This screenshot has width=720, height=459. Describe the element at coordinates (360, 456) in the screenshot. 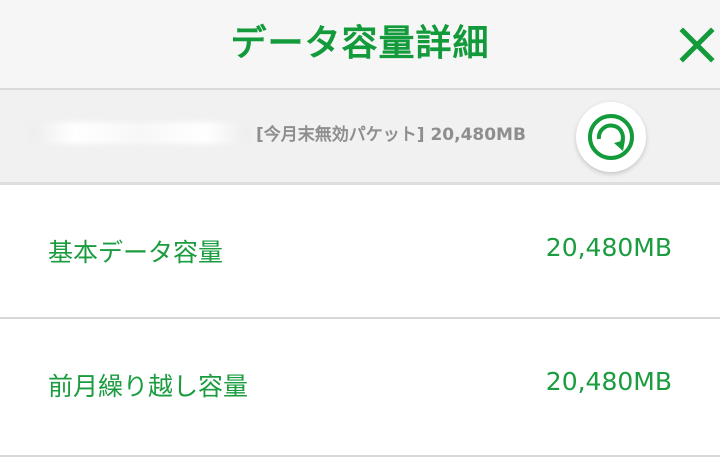

I see `row-divider` at that location.